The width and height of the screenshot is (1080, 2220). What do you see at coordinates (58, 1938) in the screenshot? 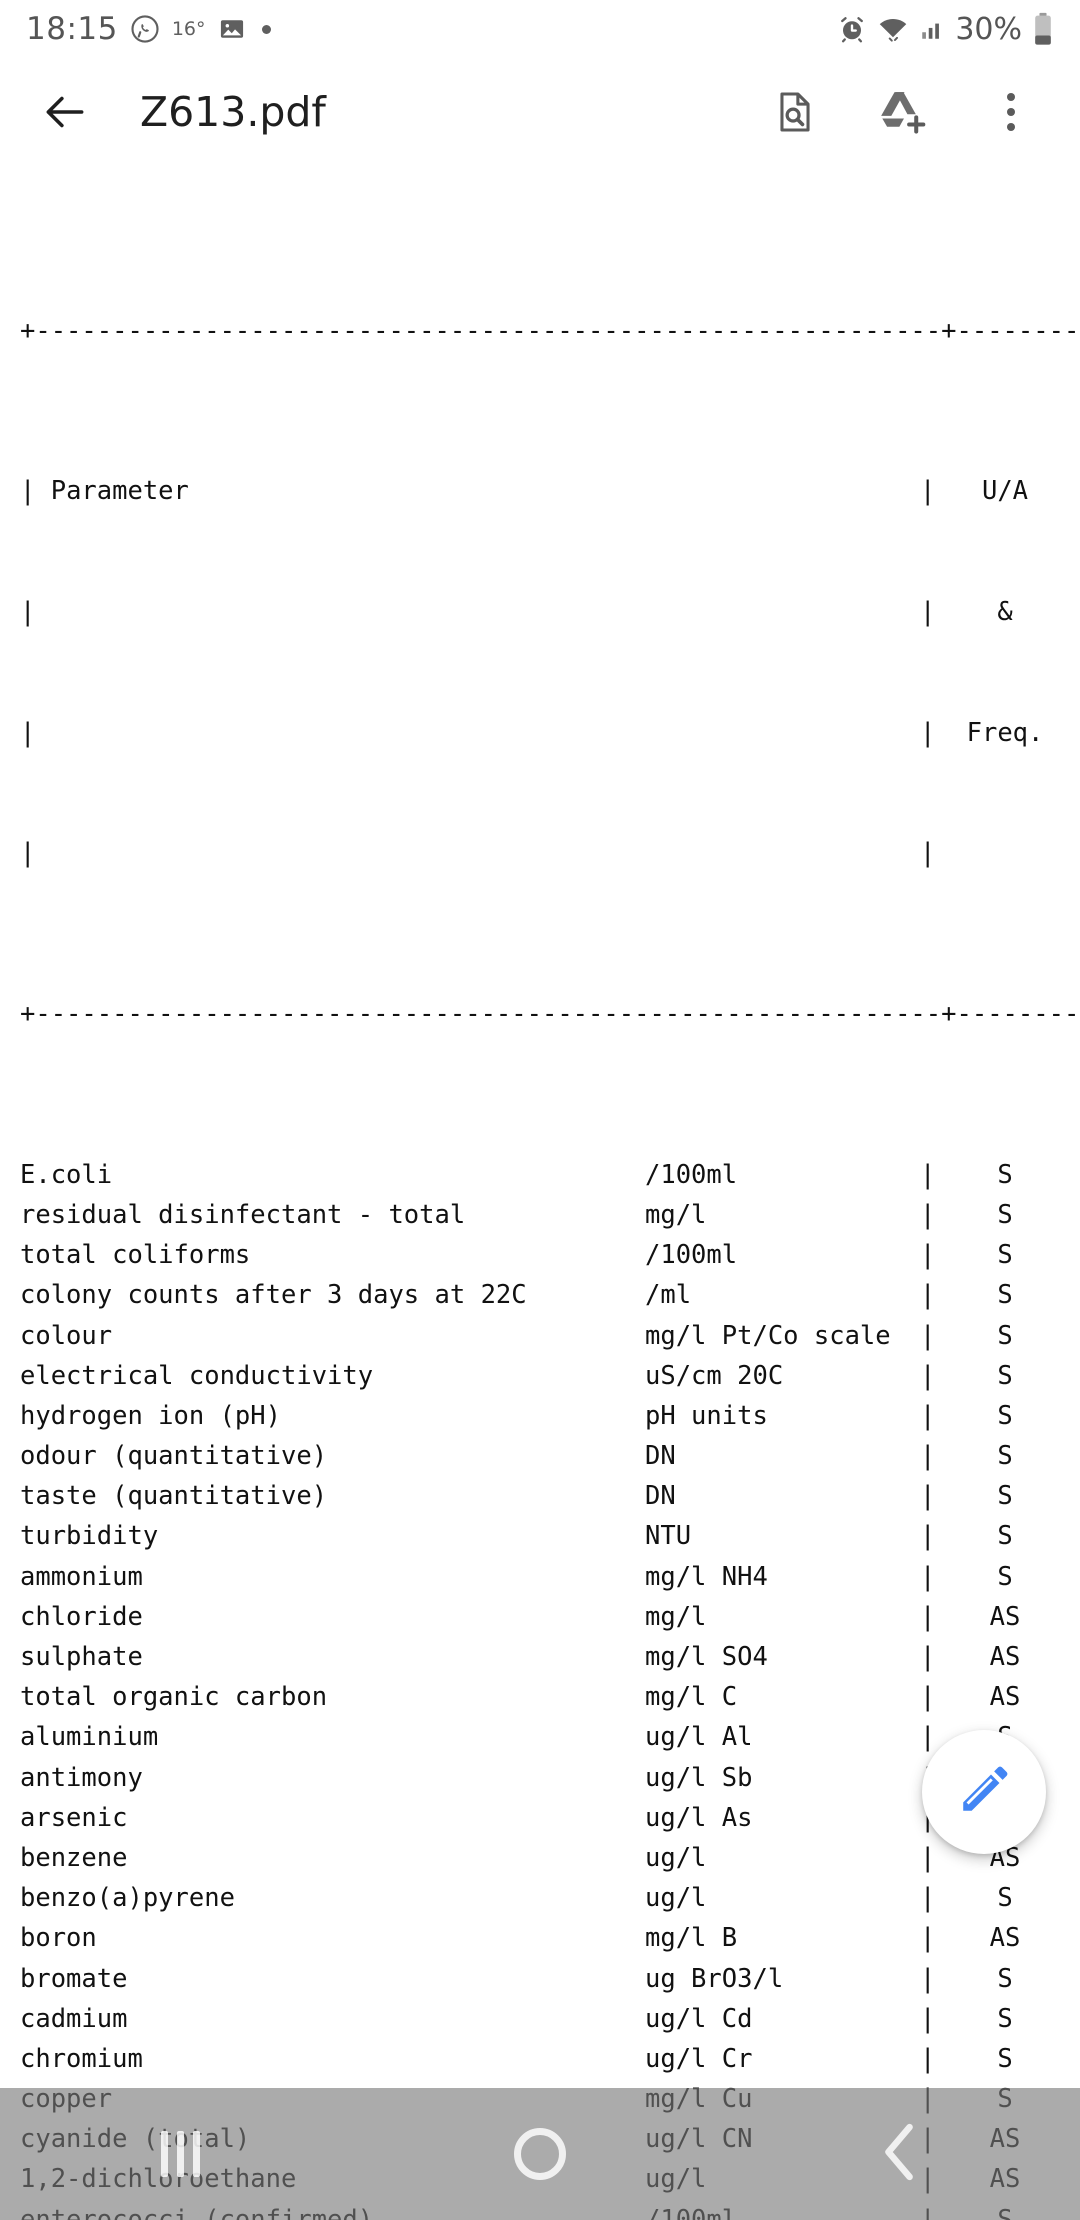
I see `row-parameter: boron` at bounding box center [58, 1938].